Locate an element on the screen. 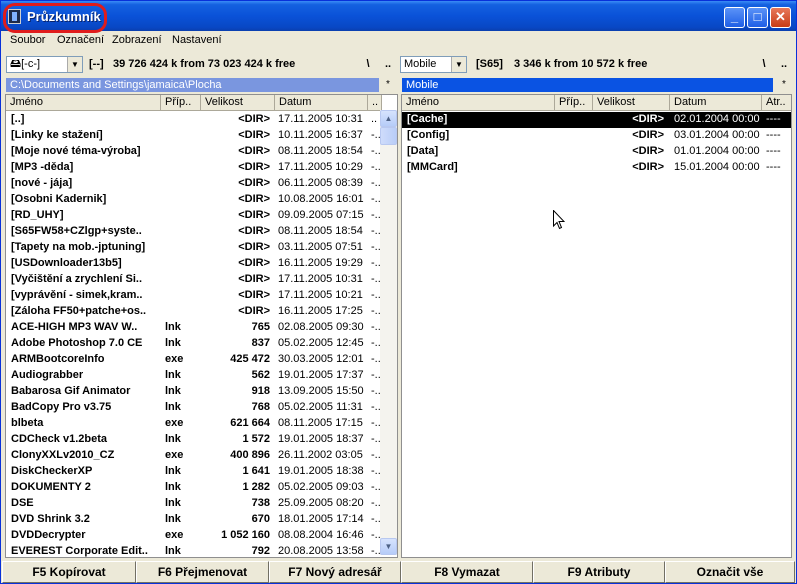 The width and height of the screenshot is (797, 584). file-attr: ---- is located at coordinates (773, 167).